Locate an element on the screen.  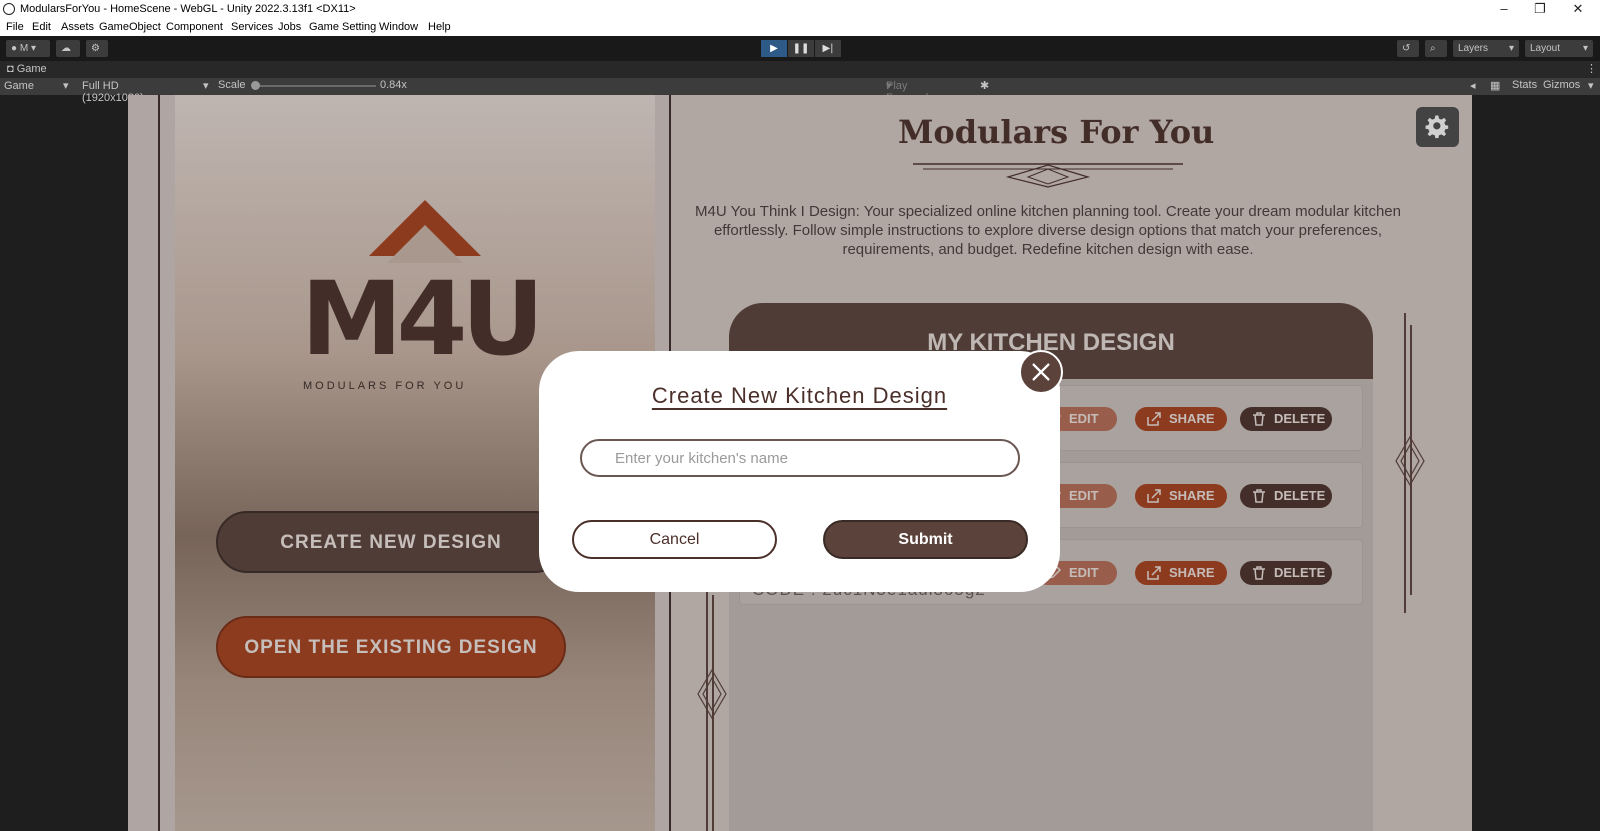
create-design-modal: Create New Kitchen Design Cancel Submit is located at coordinates (799, 471).